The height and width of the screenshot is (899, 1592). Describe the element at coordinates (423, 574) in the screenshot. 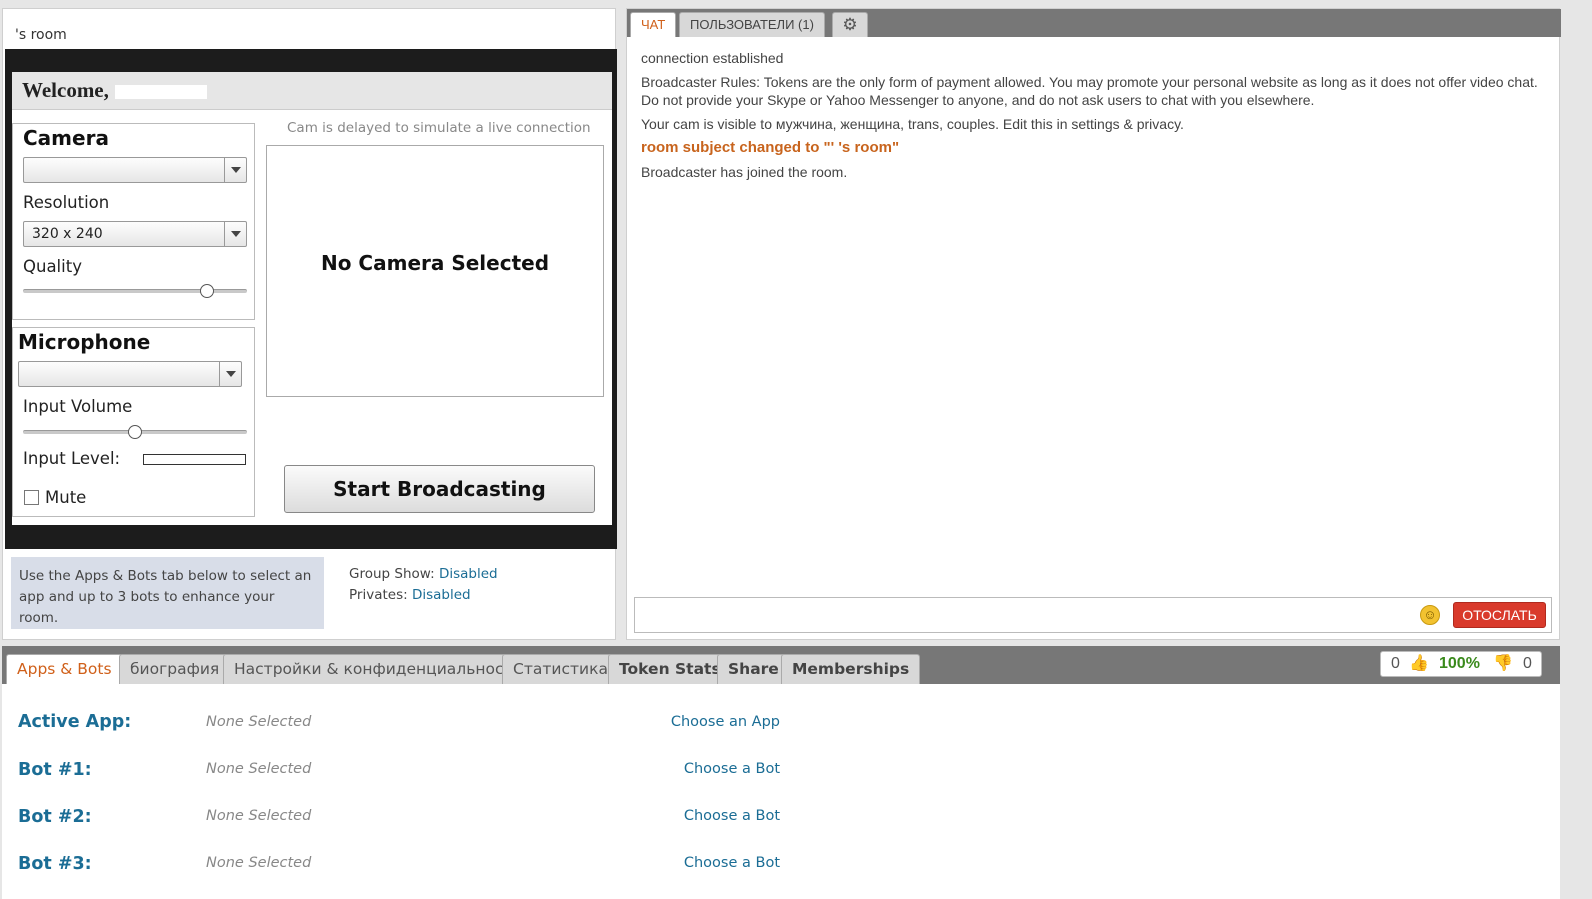

I see `group-show-status: Group Show: Disabled` at that location.